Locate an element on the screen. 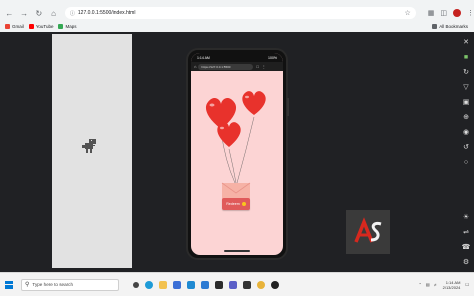 This screenshot has width=474, height=296. extensions-icon: ▦ is located at coordinates (431, 13).